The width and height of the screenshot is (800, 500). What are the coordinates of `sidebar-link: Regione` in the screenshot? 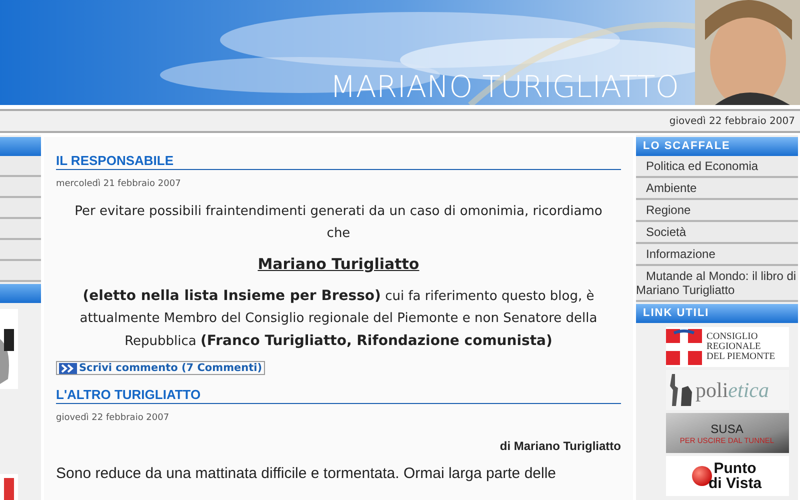 It's located at (717, 211).